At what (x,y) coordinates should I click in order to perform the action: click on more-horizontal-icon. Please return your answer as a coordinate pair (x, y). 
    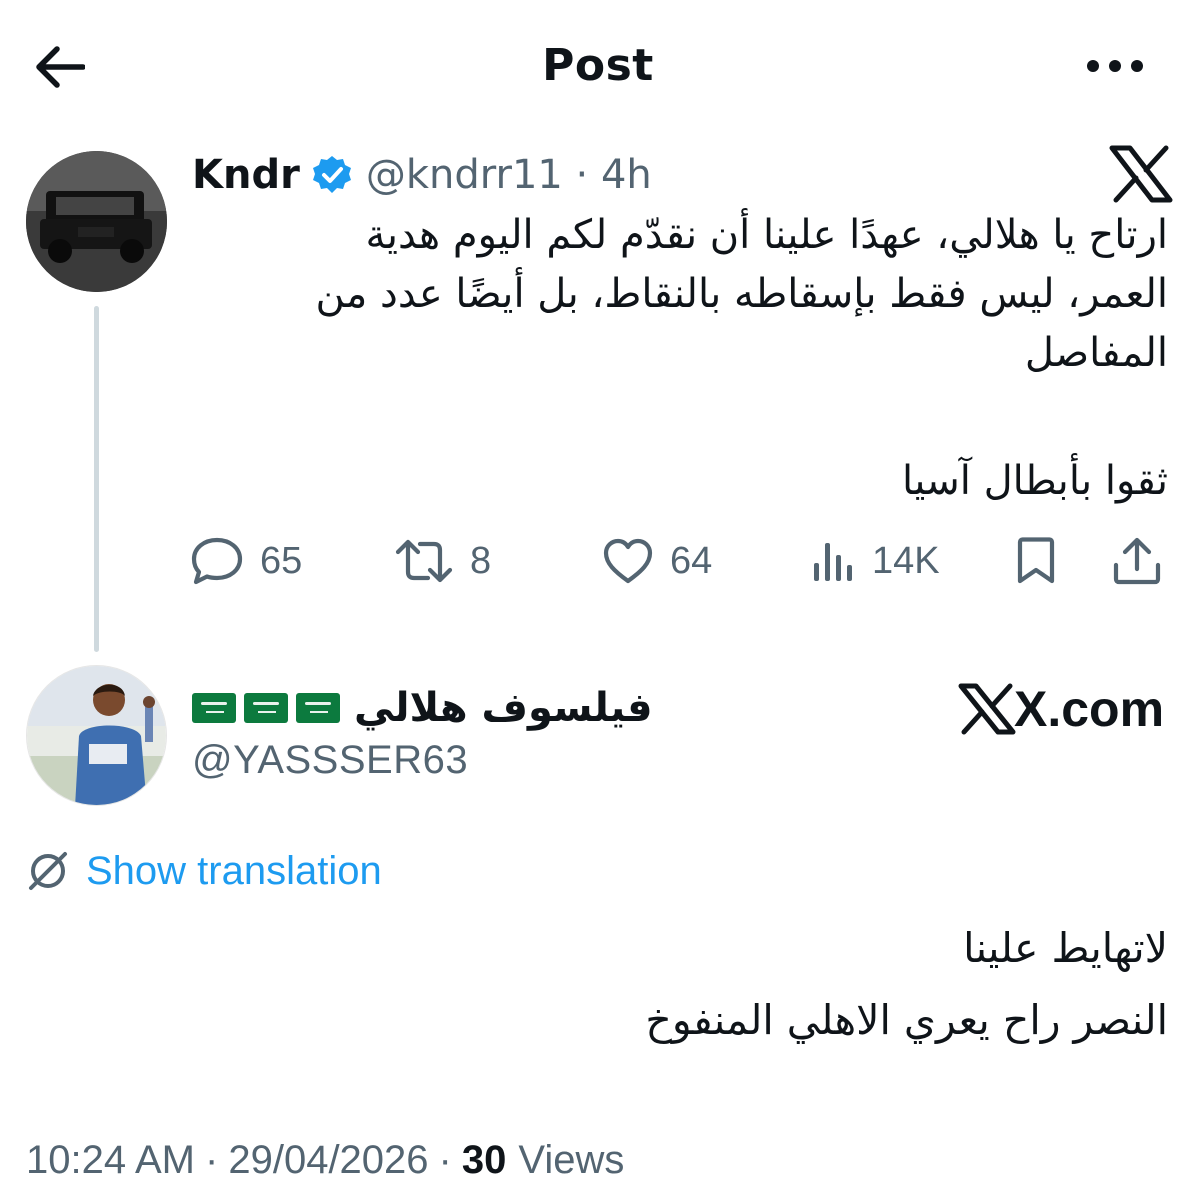
    Looking at the image, I should click on (1115, 66).